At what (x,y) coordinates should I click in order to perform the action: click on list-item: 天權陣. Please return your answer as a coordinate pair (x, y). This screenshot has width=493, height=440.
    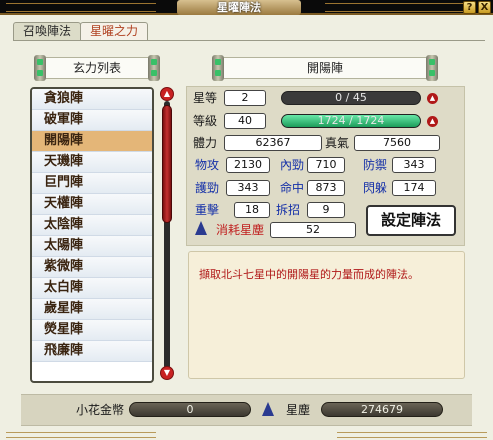
    Looking at the image, I should click on (92, 204).